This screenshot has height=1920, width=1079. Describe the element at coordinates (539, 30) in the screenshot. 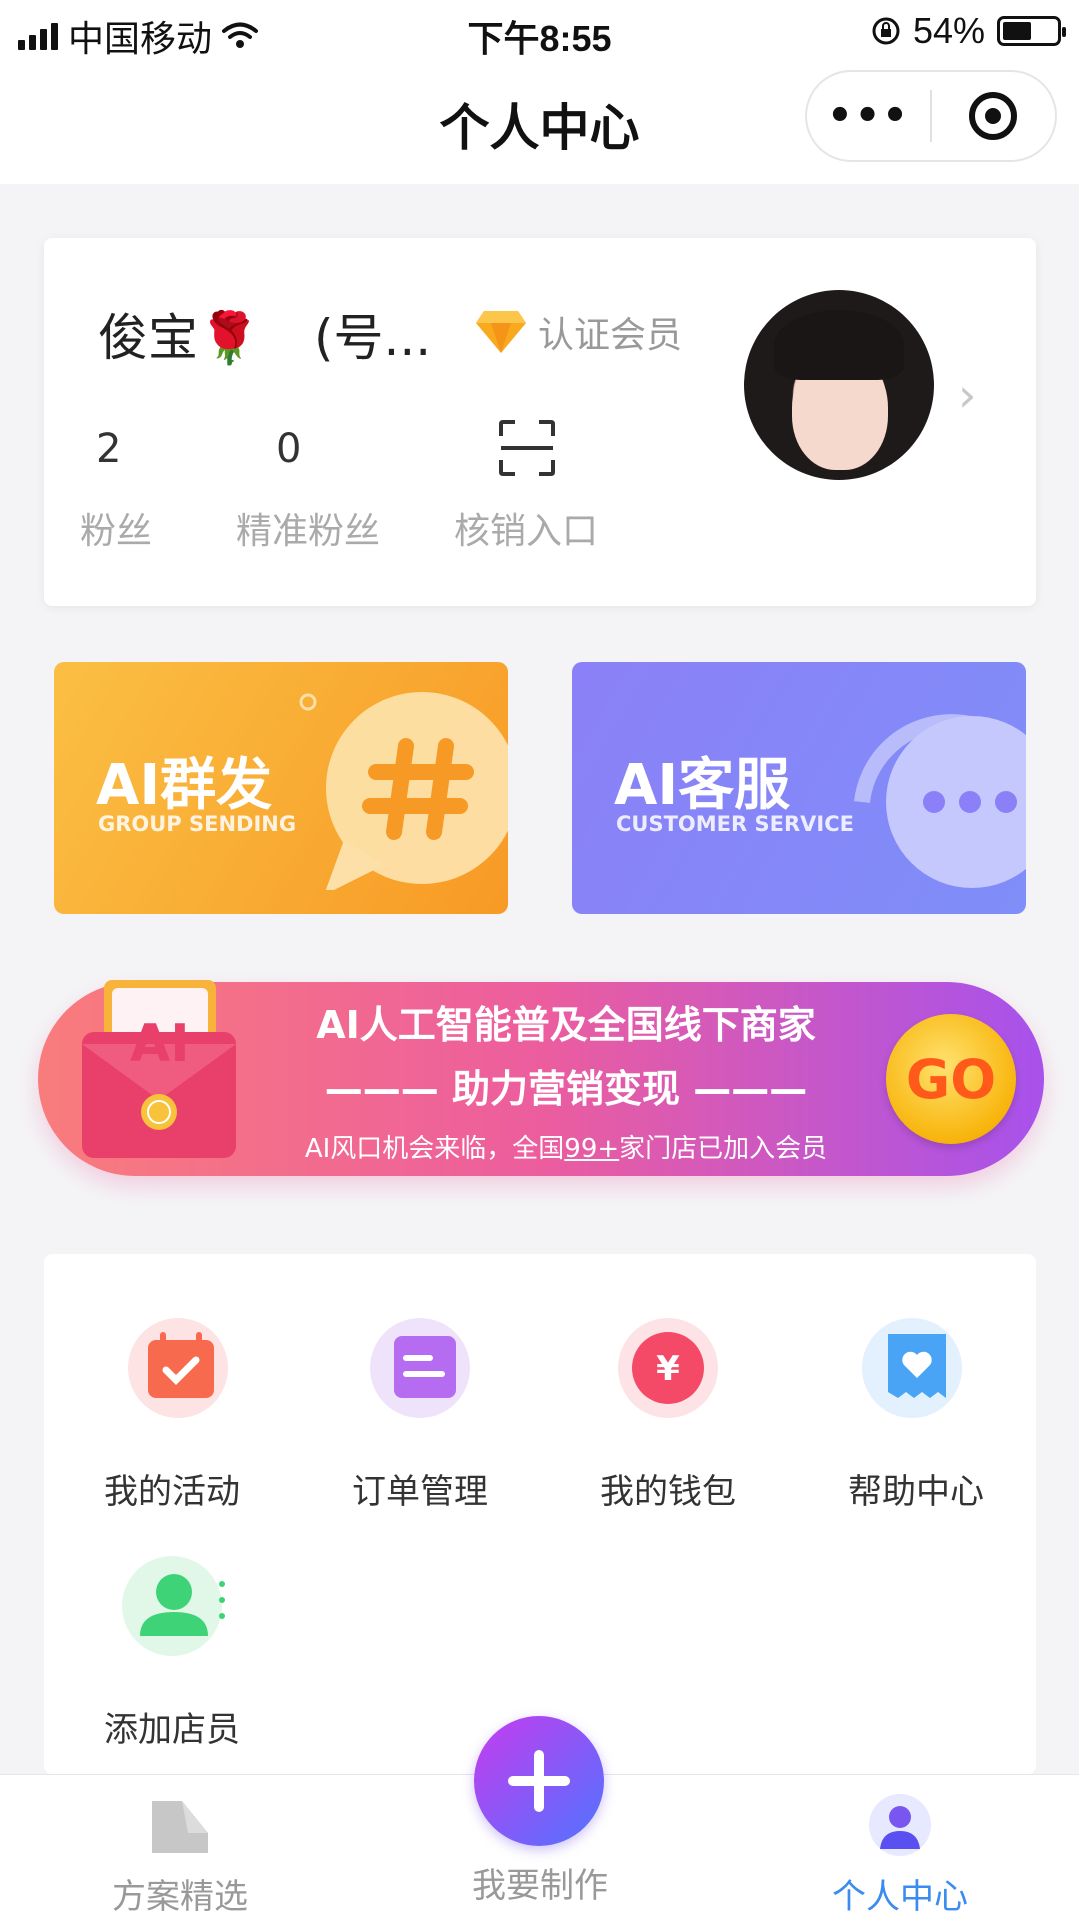

I see `status-bar: 中国移动 下午8:55 54%` at that location.